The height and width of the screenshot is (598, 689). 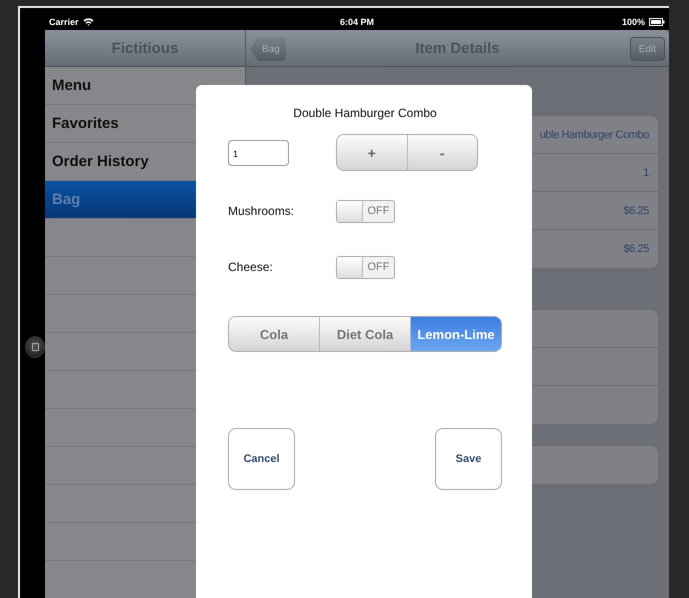 I want to click on drink-segment: Lemon-Lime, so click(x=456, y=334).